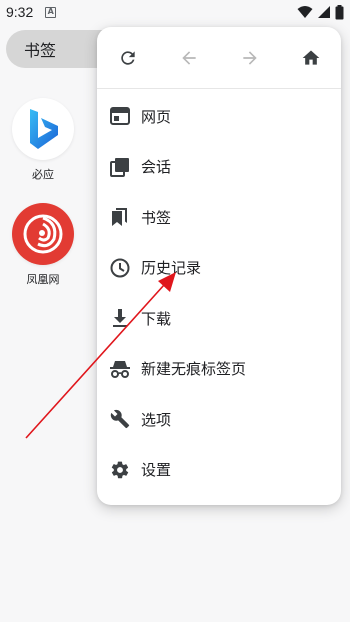 The image size is (350, 622). What do you see at coordinates (156, 167) in the screenshot?
I see `menu-item-label: 会话` at bounding box center [156, 167].